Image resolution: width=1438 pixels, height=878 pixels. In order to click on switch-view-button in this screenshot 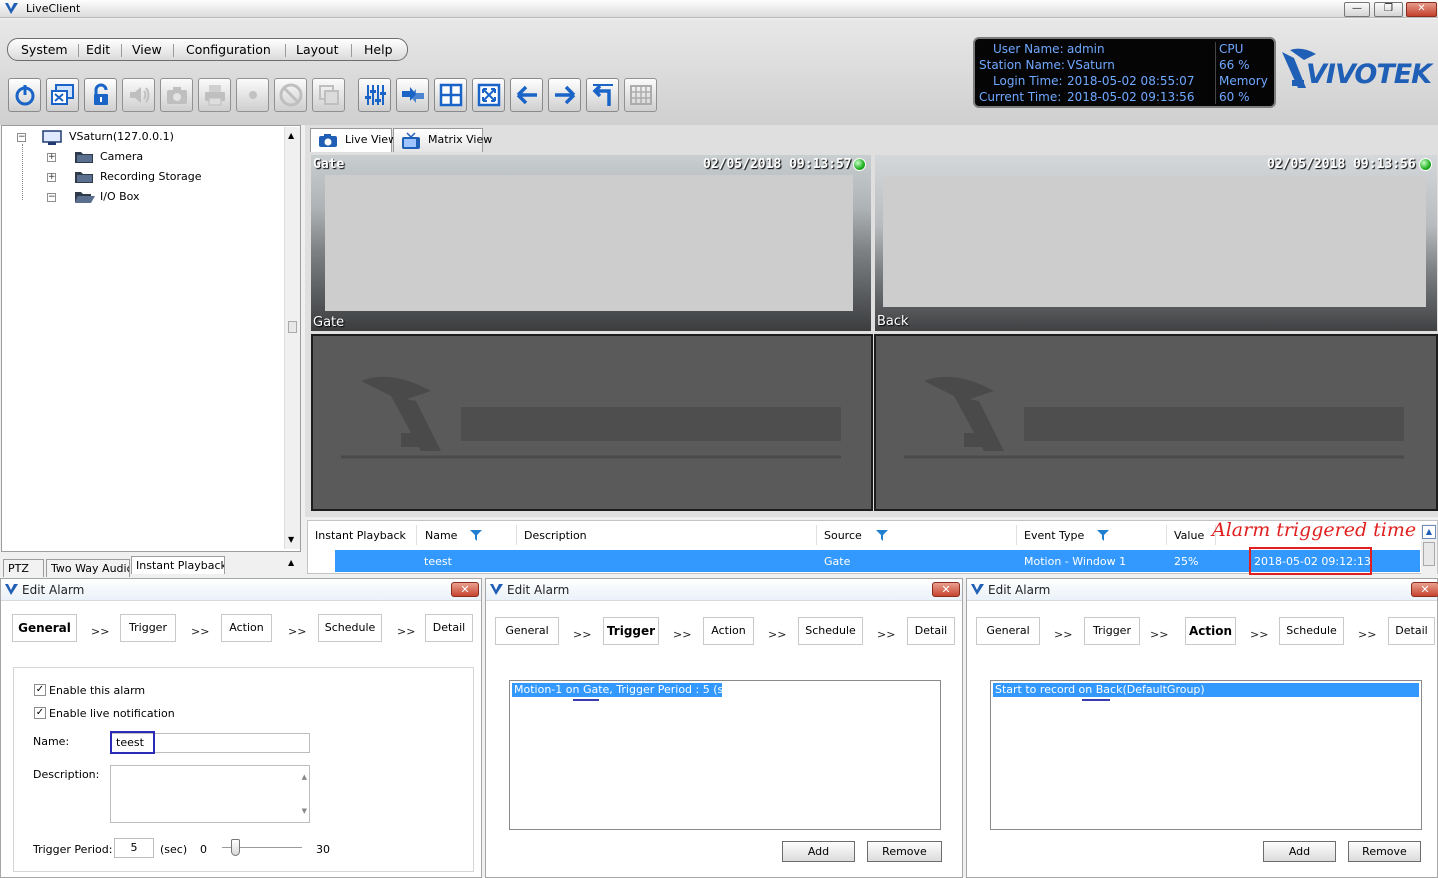, I will do `click(412, 95)`.